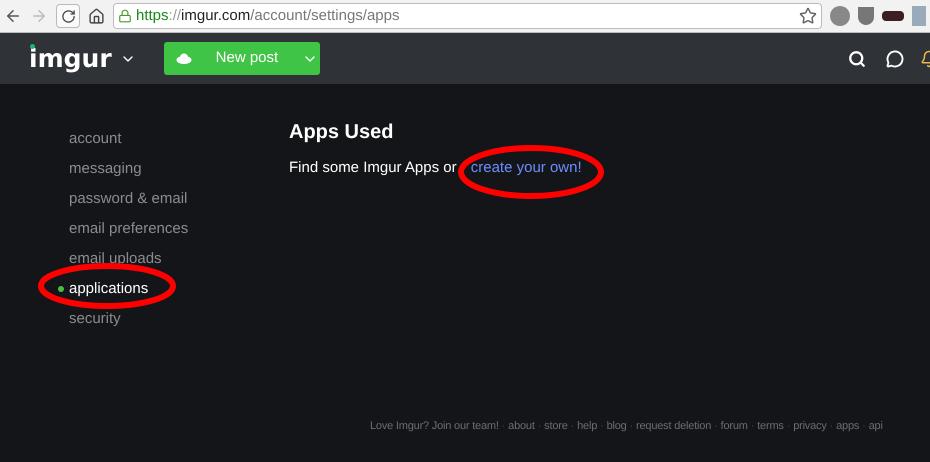 The width and height of the screenshot is (930, 462). I want to click on cloud-upload-icon, so click(184, 58).